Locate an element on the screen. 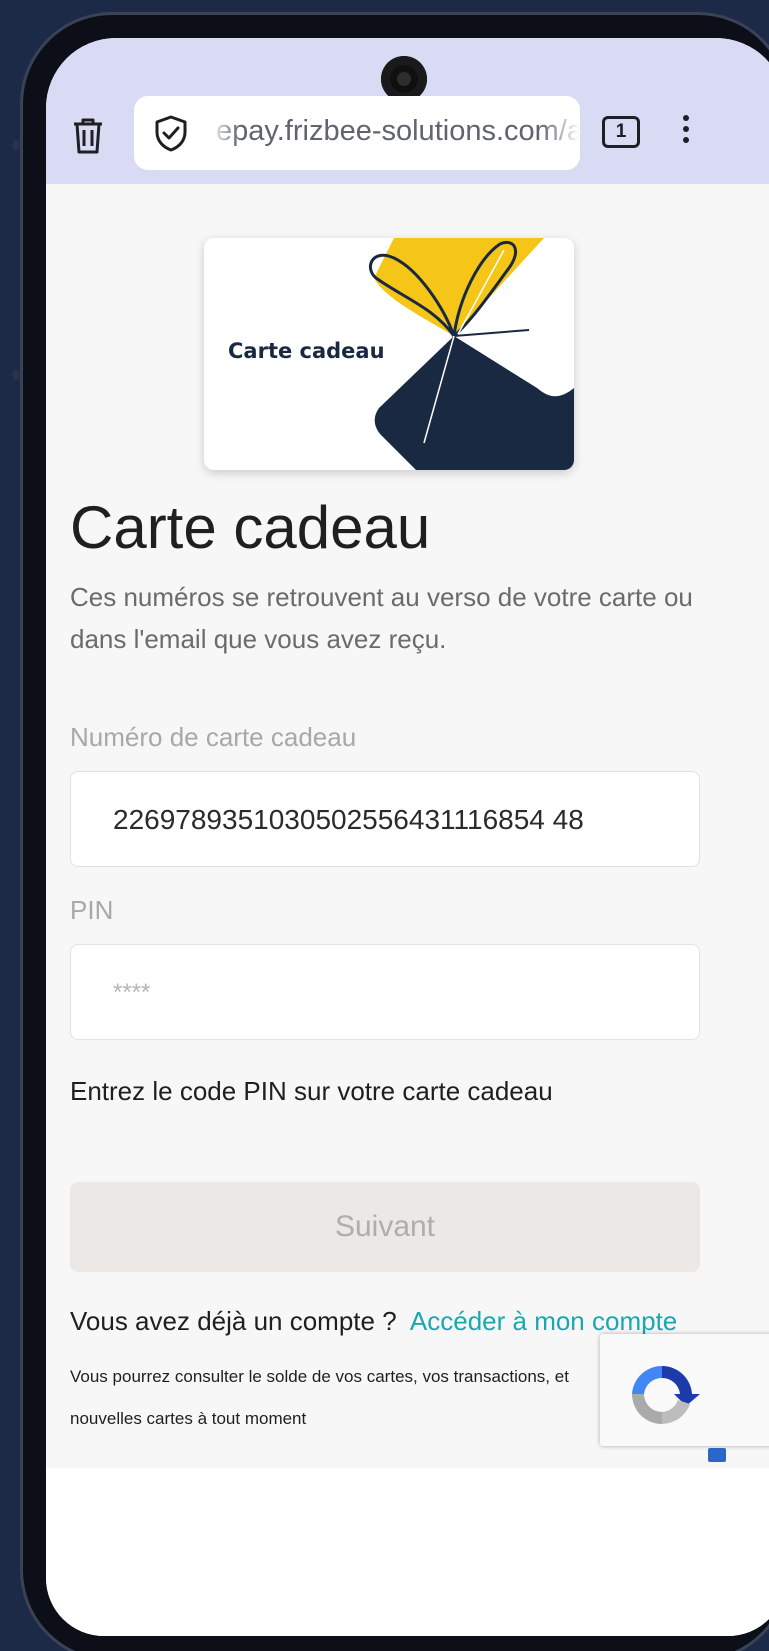 Image resolution: width=769 pixels, height=1651 pixels. recaptcha-icon is located at coordinates (666, 1394).